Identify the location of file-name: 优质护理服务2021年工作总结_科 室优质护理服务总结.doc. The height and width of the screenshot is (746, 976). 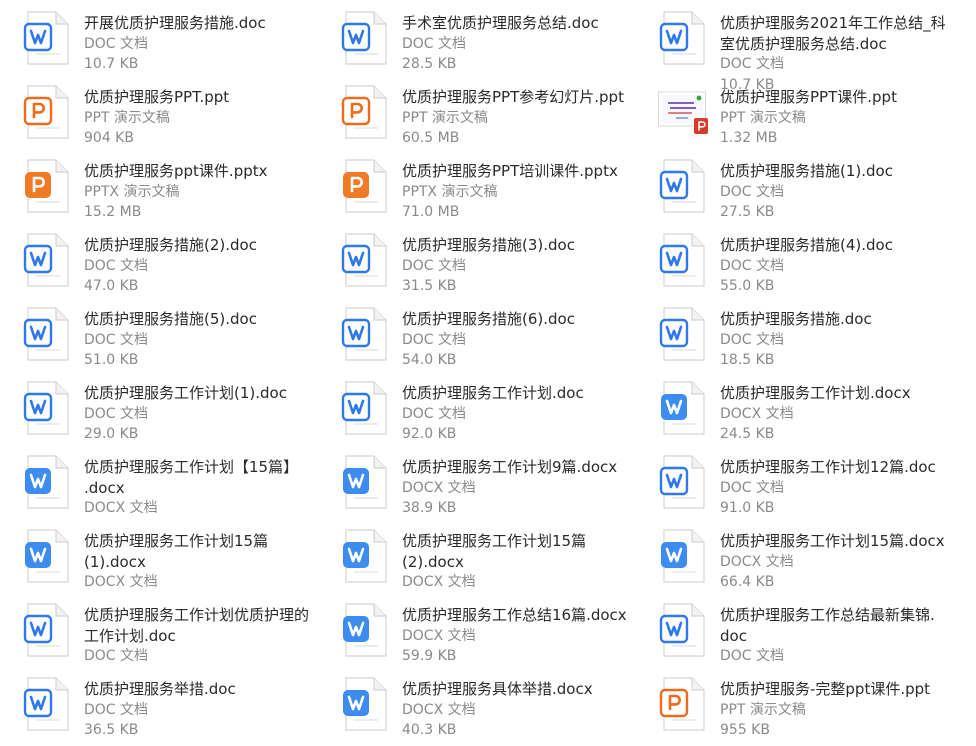
(833, 33).